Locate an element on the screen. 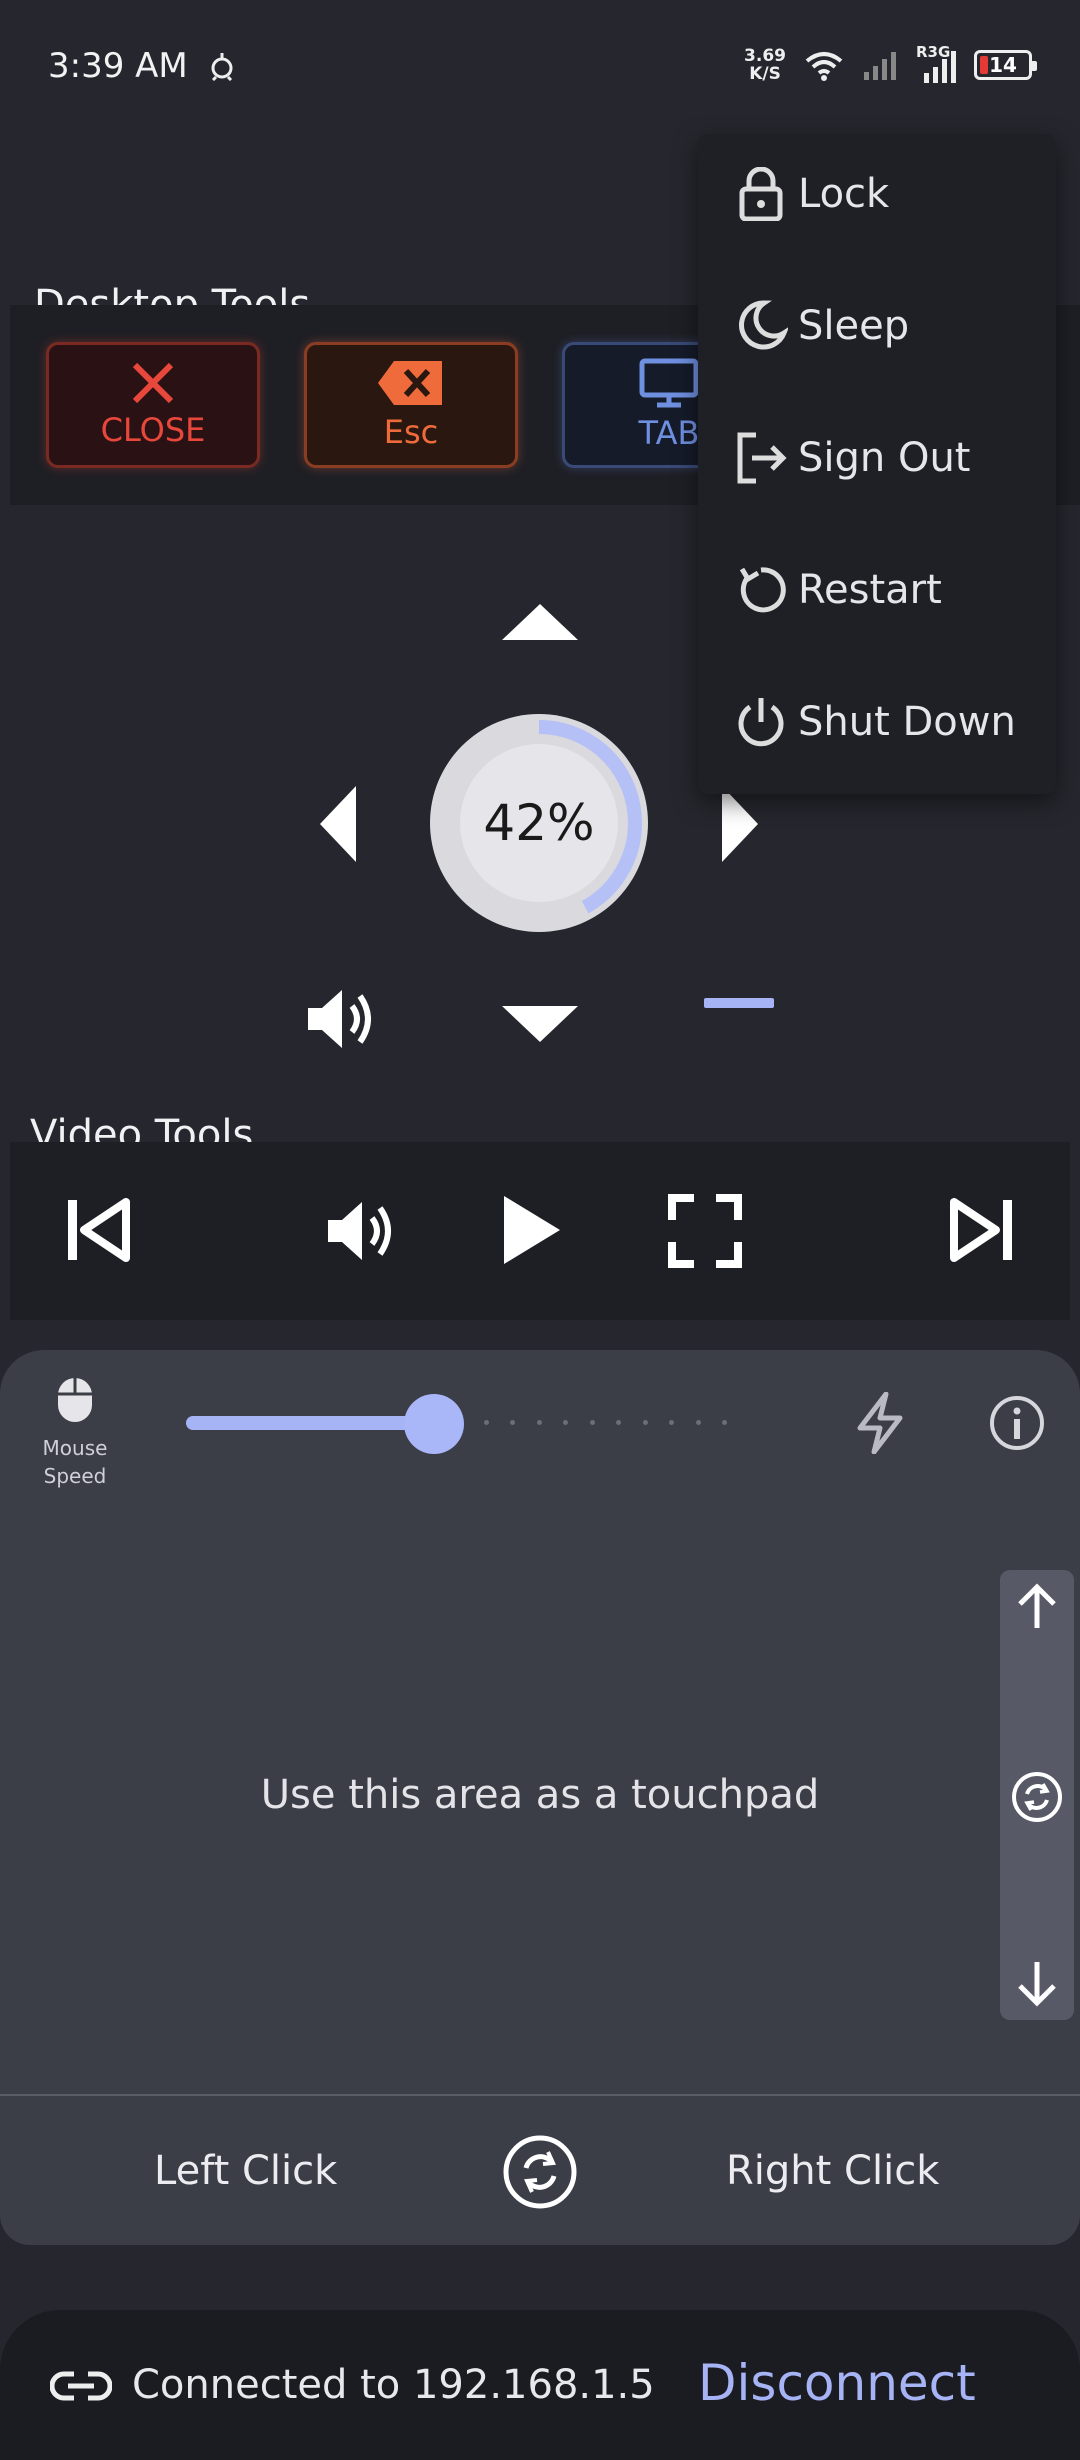 This screenshot has width=1080, height=2460. menu-item-sign-out: Sign Out is located at coordinates (877, 458).